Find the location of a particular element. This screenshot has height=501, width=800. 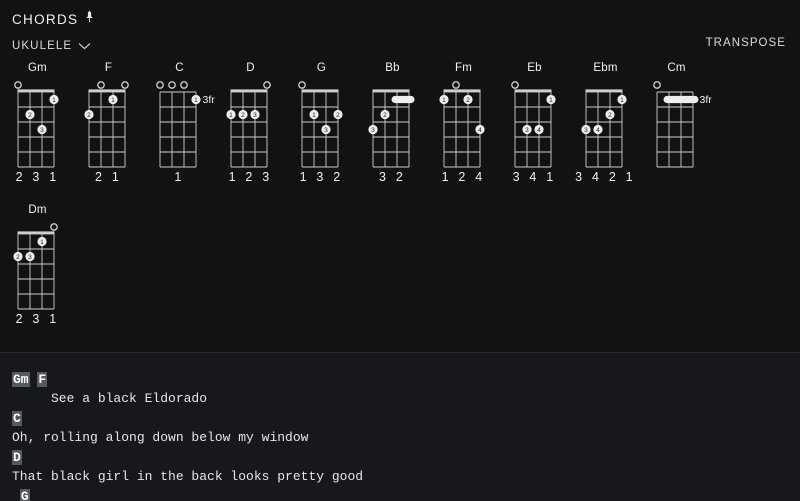

chord-diagram: Gm 1 2 3 2 3 1 is located at coordinates (37, 131).